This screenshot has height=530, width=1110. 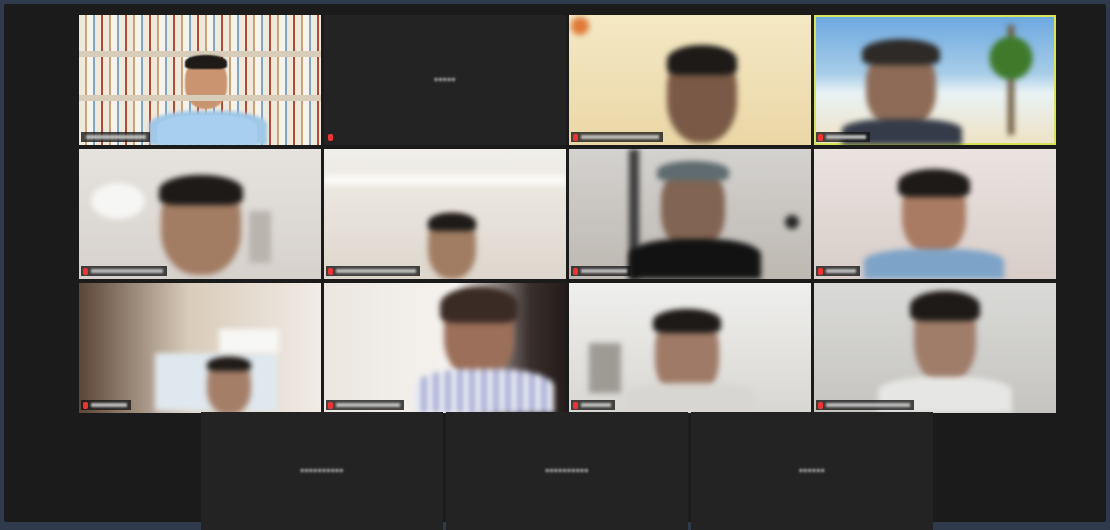 I want to click on avatar-icon, so click(x=580, y=26).